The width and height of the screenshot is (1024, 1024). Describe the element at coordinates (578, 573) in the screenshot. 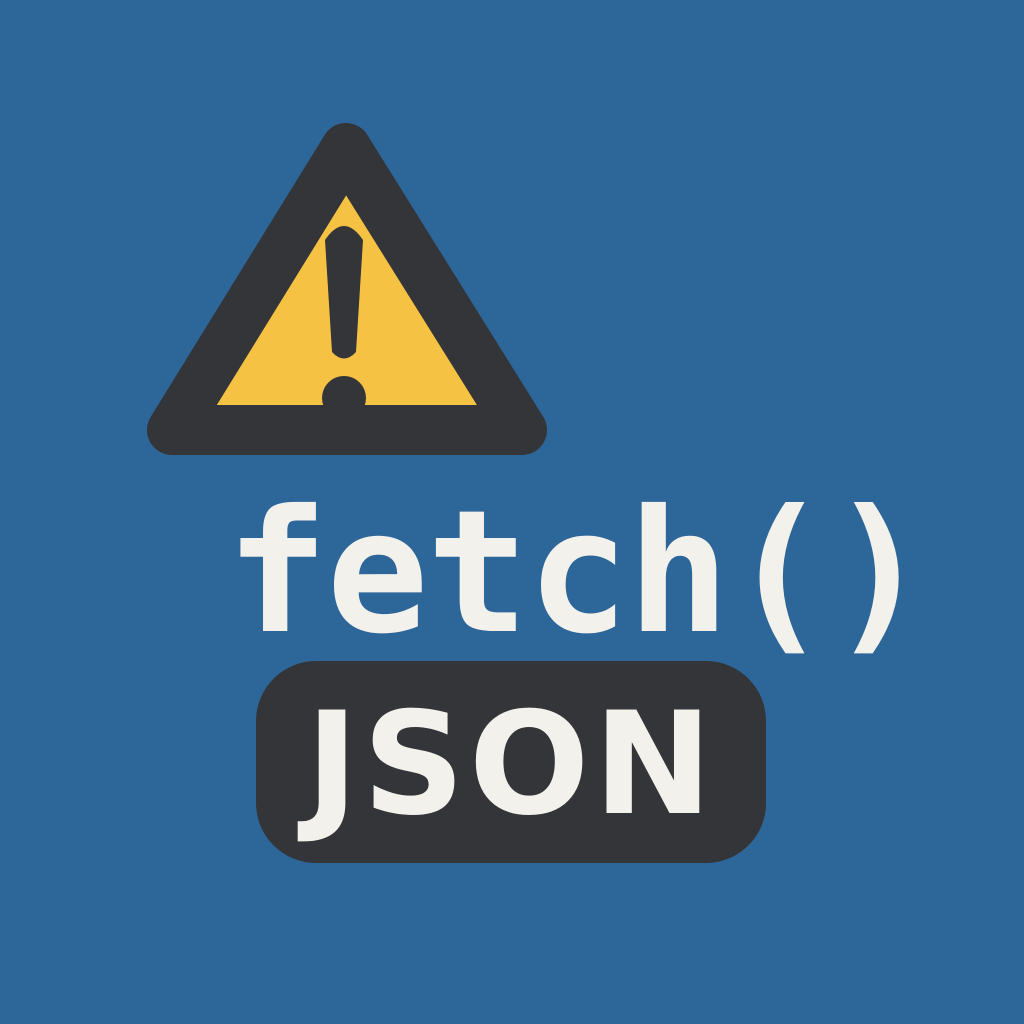

I see `fetch-function-text: fetch()` at that location.